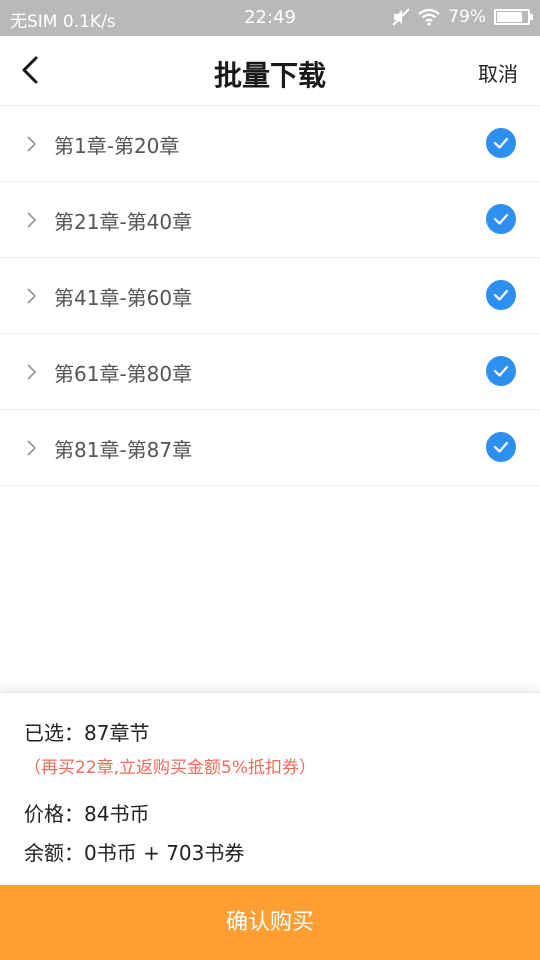 This screenshot has height=960, width=540. Describe the element at coordinates (123, 450) in the screenshot. I see `chapter-range-label: 第81章-第87章` at that location.